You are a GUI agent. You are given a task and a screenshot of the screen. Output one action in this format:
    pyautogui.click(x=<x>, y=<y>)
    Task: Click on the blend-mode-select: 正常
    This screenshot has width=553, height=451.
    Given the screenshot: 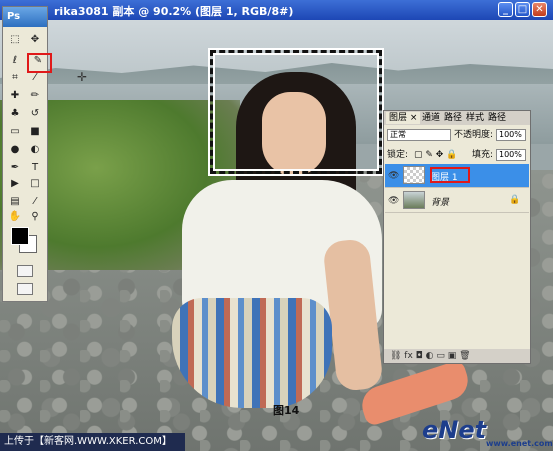 What is the action you would take?
    pyautogui.click(x=419, y=135)
    